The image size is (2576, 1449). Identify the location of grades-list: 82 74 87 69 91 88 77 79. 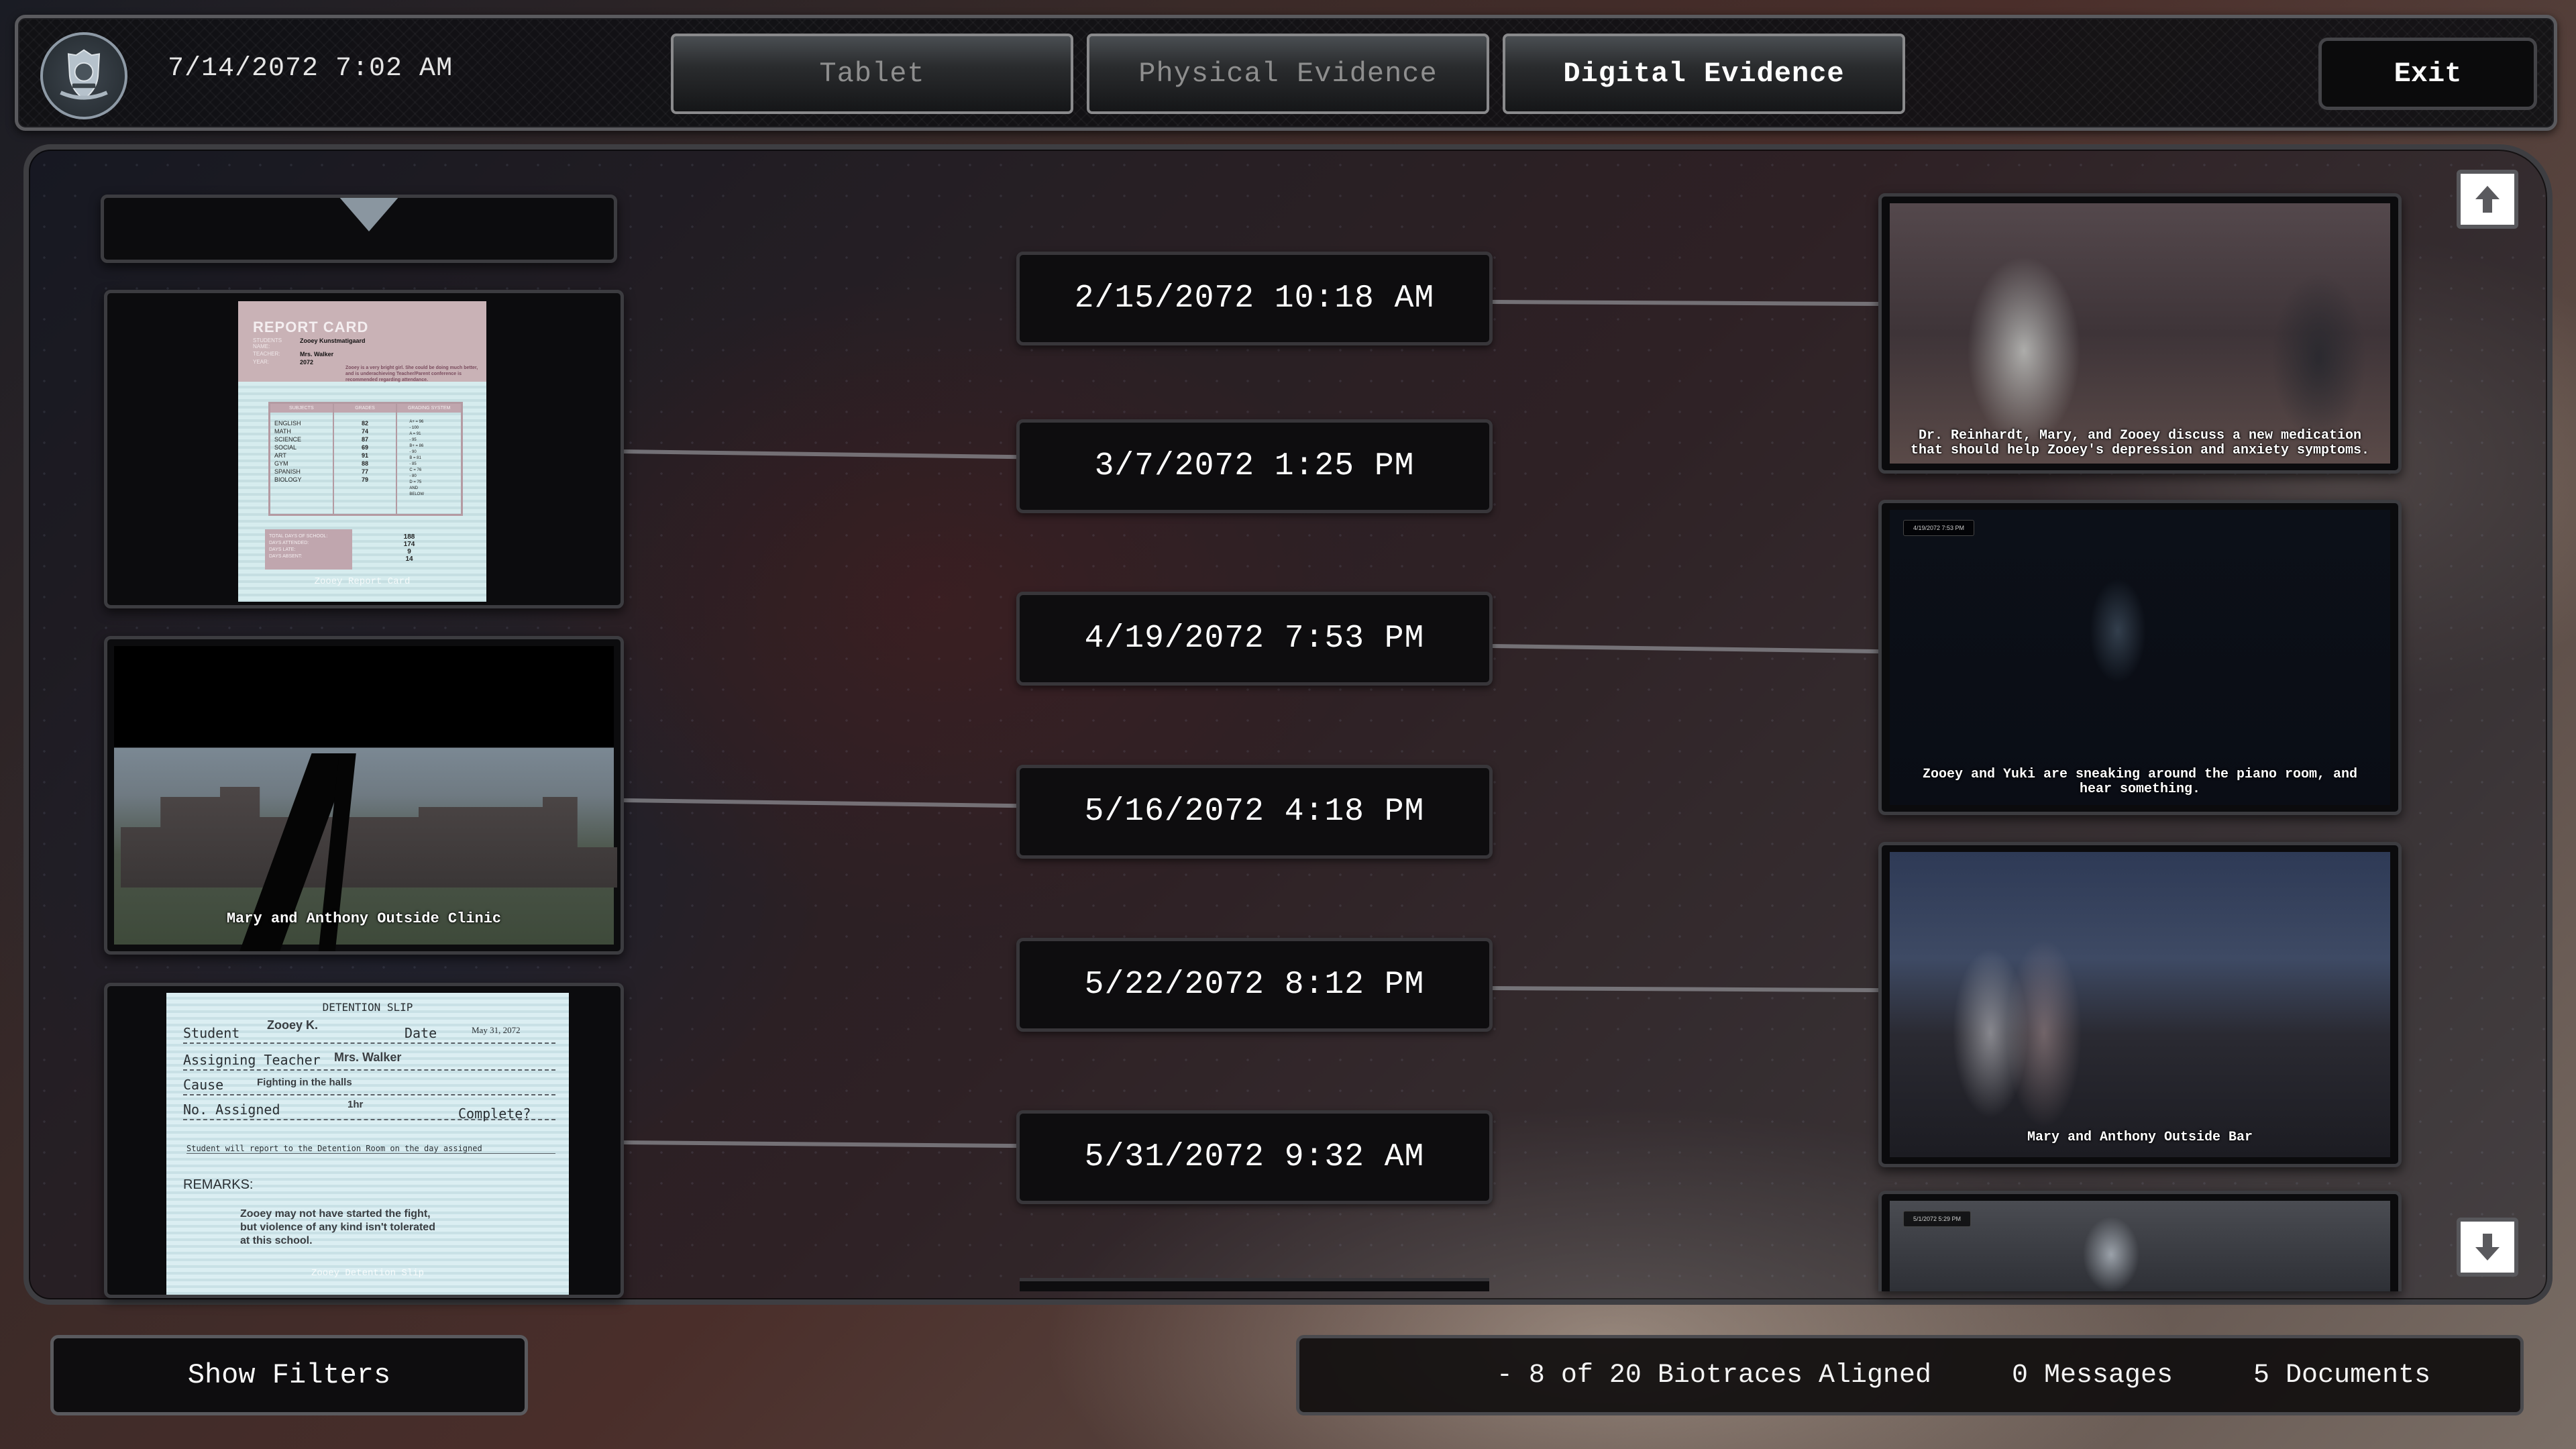
(365, 448).